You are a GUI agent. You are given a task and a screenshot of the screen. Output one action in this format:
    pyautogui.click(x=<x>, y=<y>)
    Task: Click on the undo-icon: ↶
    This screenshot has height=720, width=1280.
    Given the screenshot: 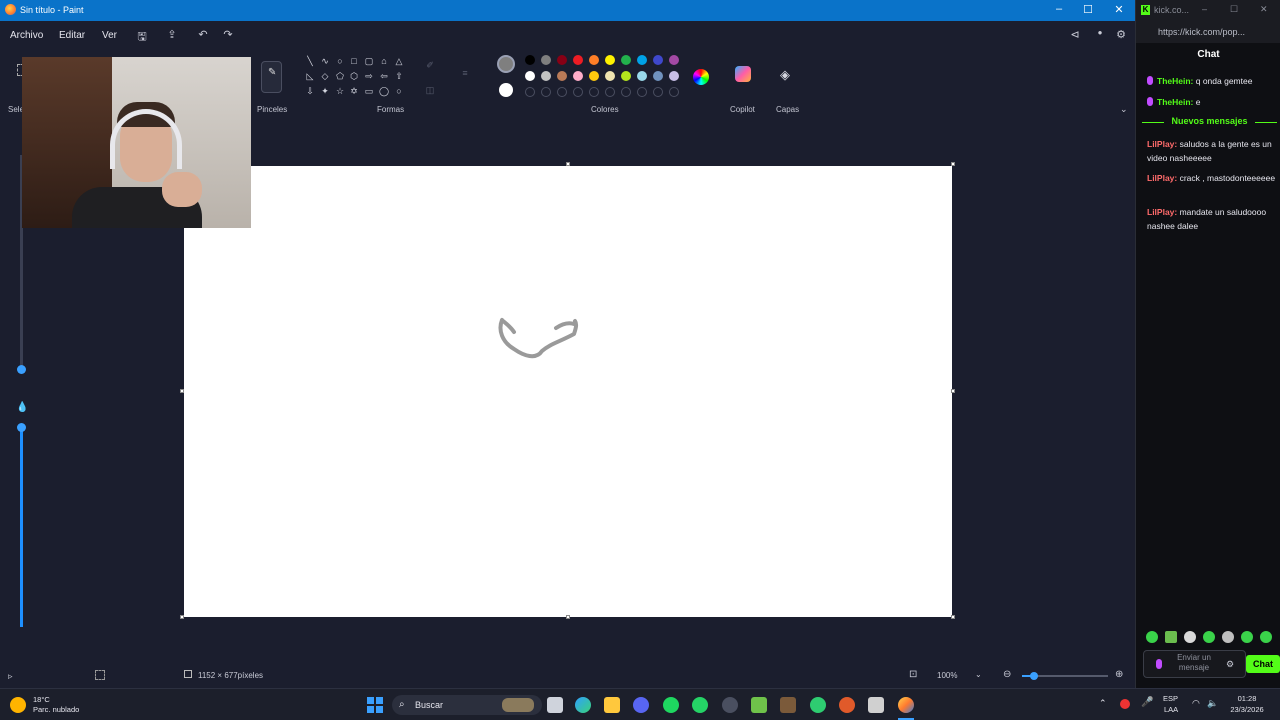 What is the action you would take?
    pyautogui.click(x=203, y=34)
    